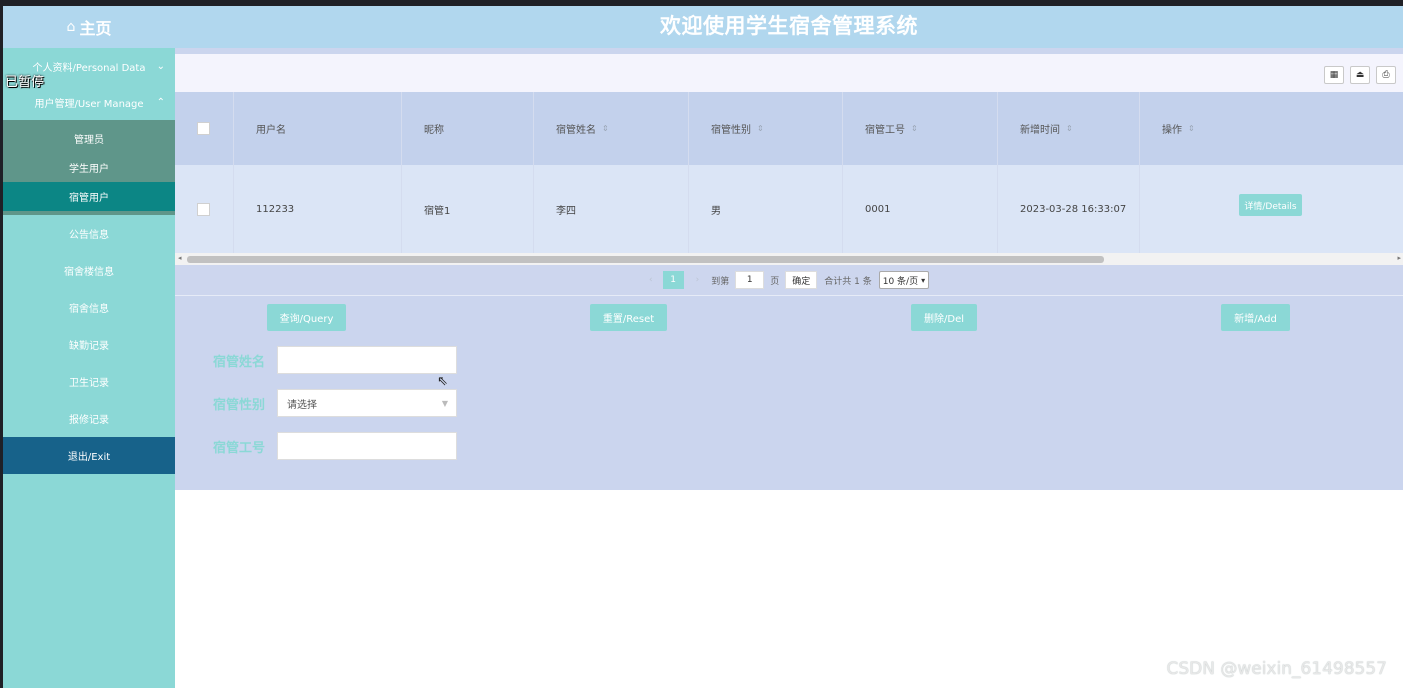 Image resolution: width=1403 pixels, height=688 pixels. Describe the element at coordinates (89, 455) in the screenshot. I see `exit-button: 退出/Exit` at that location.